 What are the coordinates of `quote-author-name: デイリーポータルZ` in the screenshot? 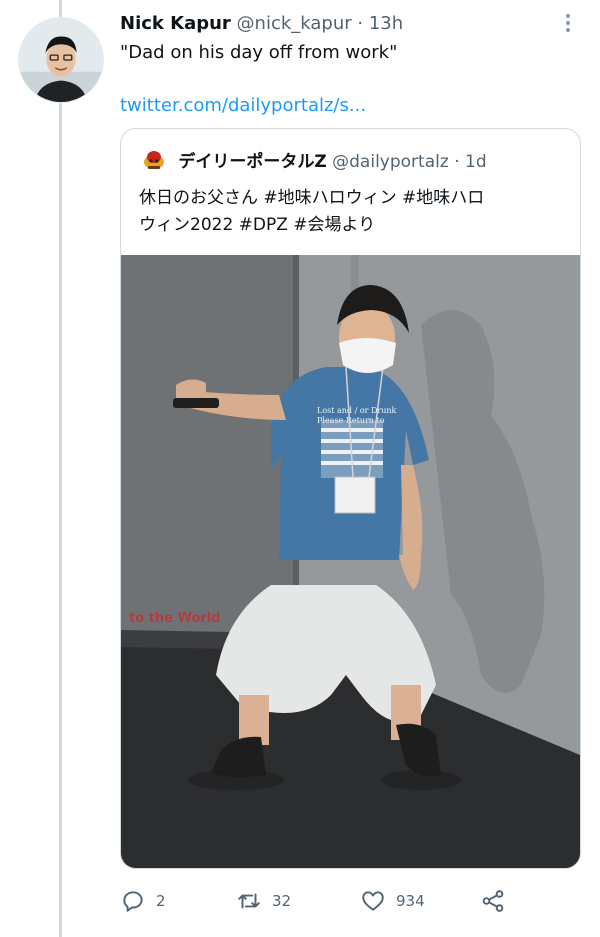 It's located at (252, 162).